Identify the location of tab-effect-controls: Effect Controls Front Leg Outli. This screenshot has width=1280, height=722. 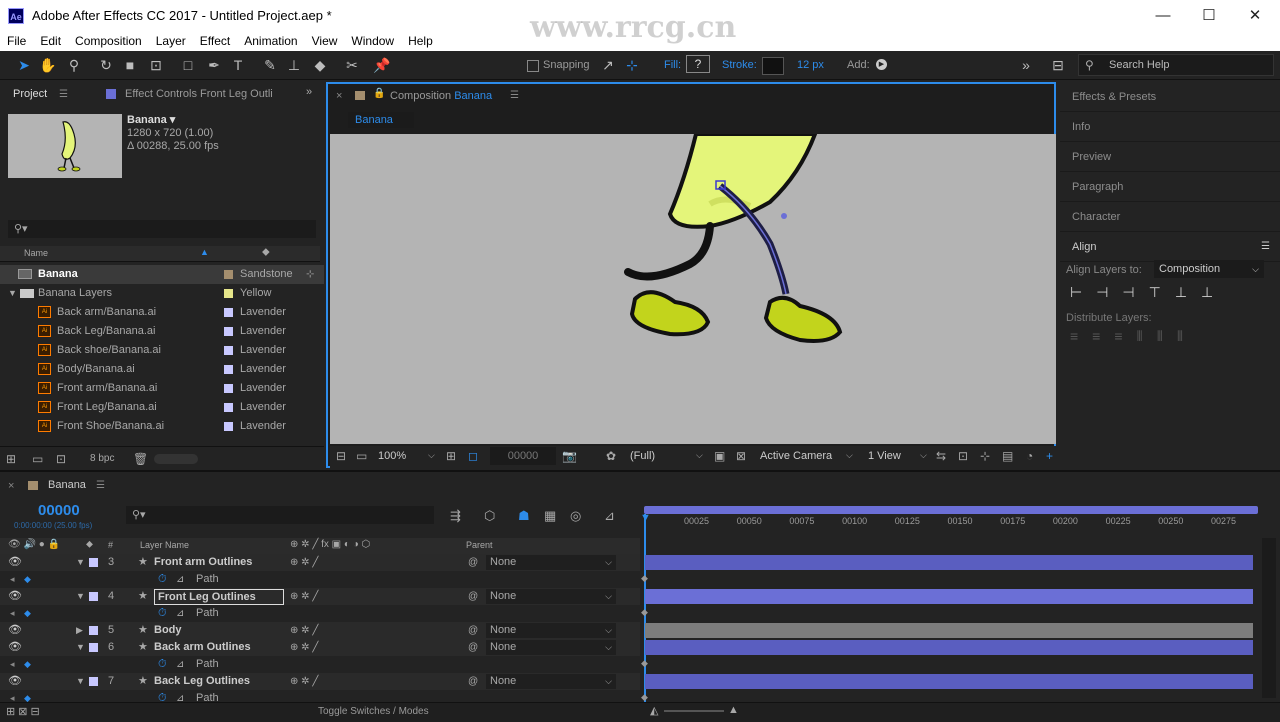
(199, 94).